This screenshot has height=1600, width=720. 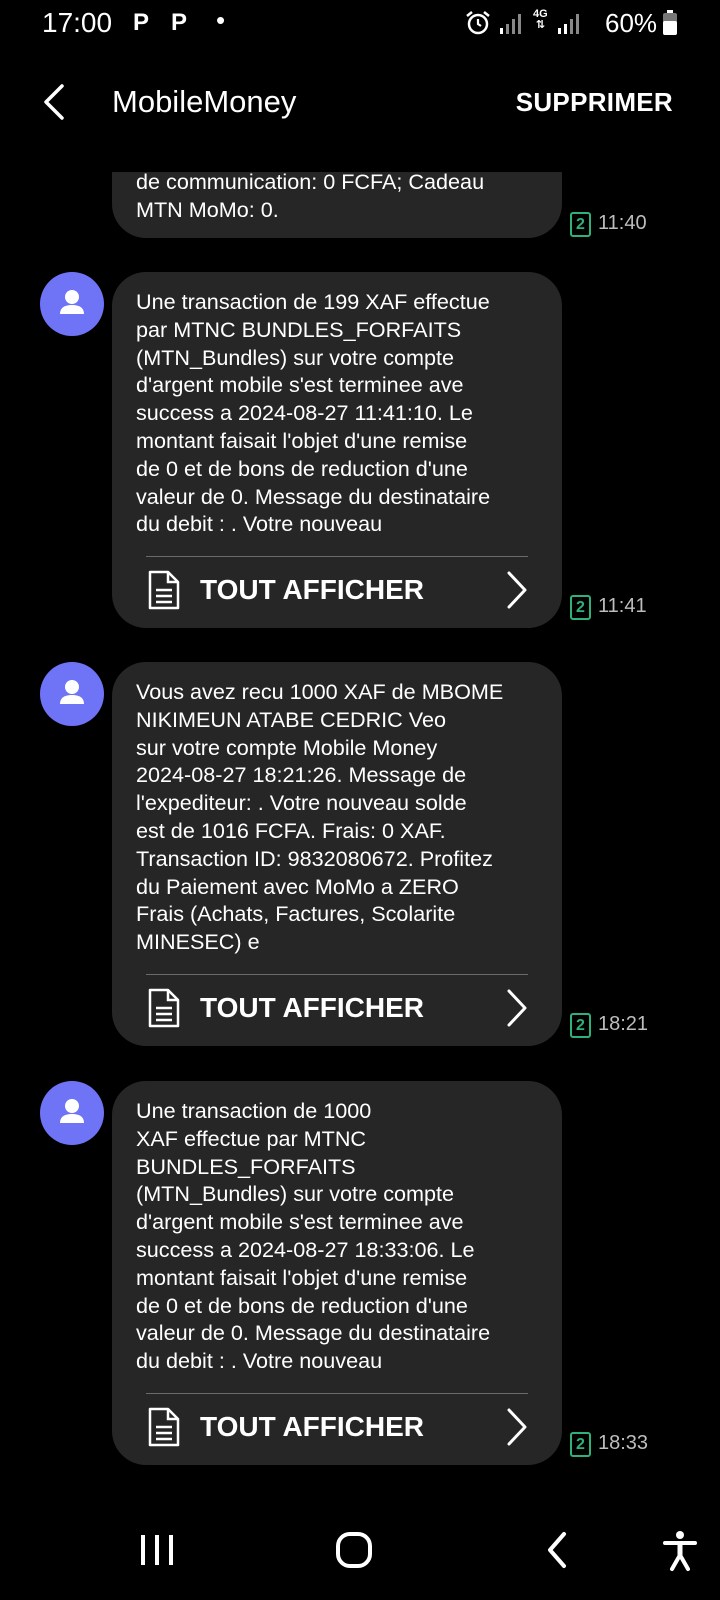 I want to click on battery-icon, so click(x=670, y=22).